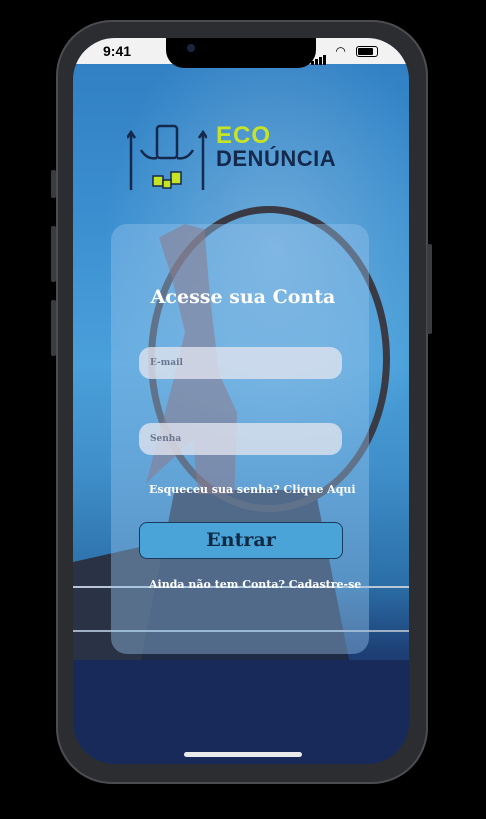 The width and height of the screenshot is (486, 819). I want to click on status-time: 9:41, so click(117, 51).